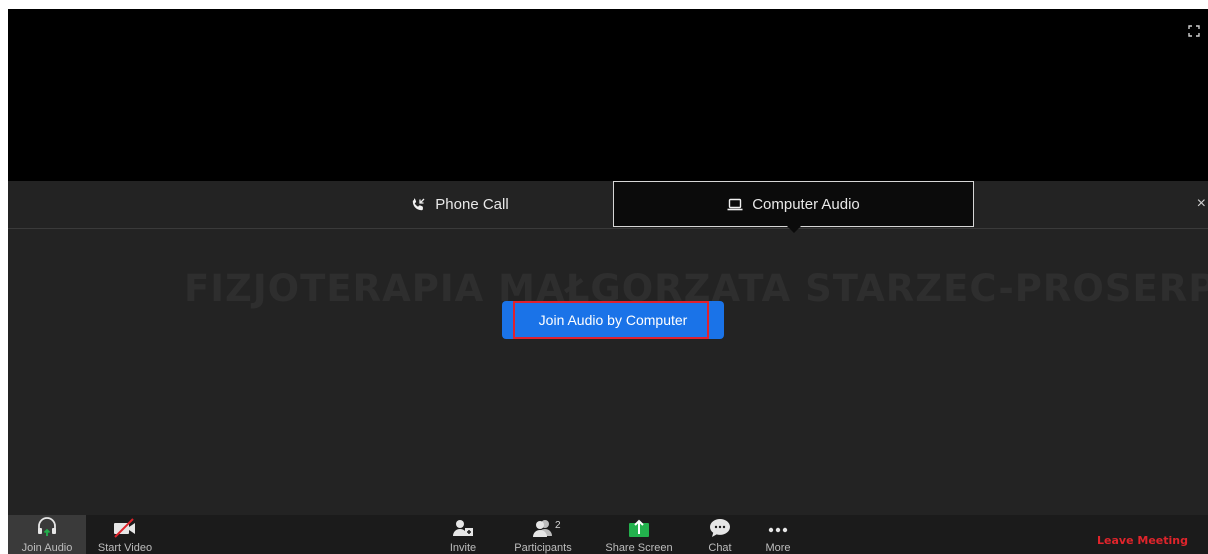  Describe the element at coordinates (543, 548) in the screenshot. I see `participants-label: Participants` at that location.